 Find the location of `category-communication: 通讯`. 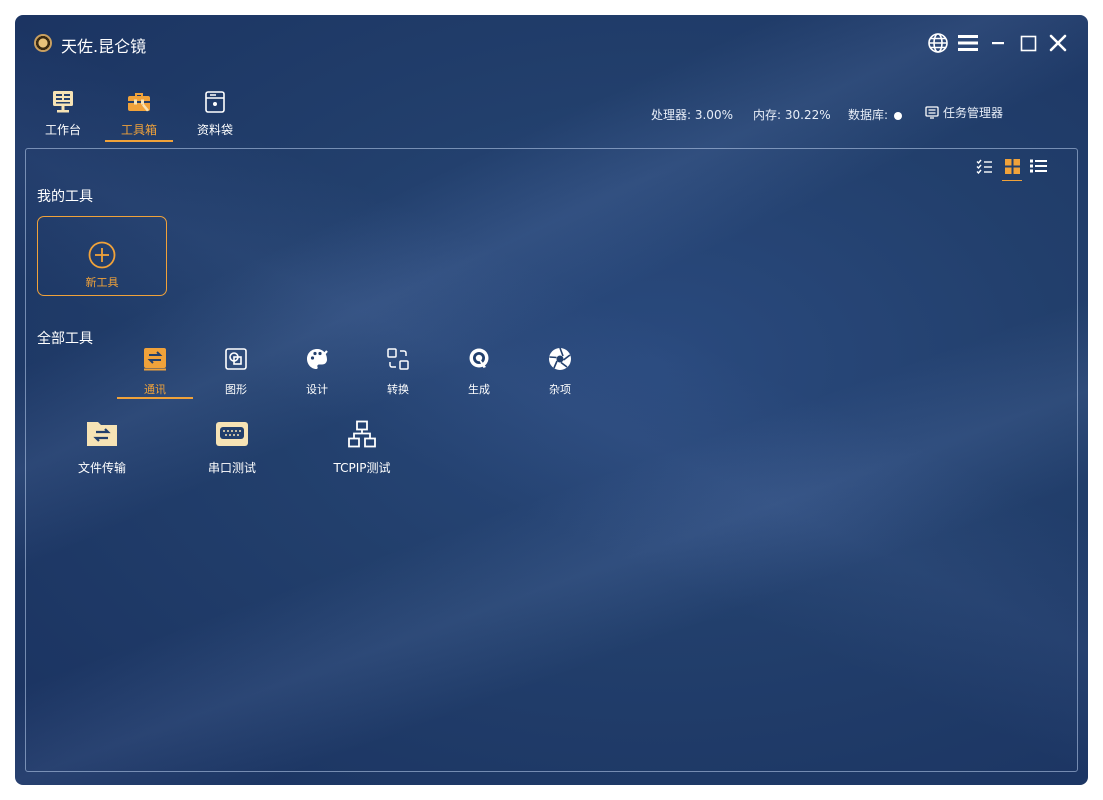

category-communication: 通讯 is located at coordinates (155, 372).